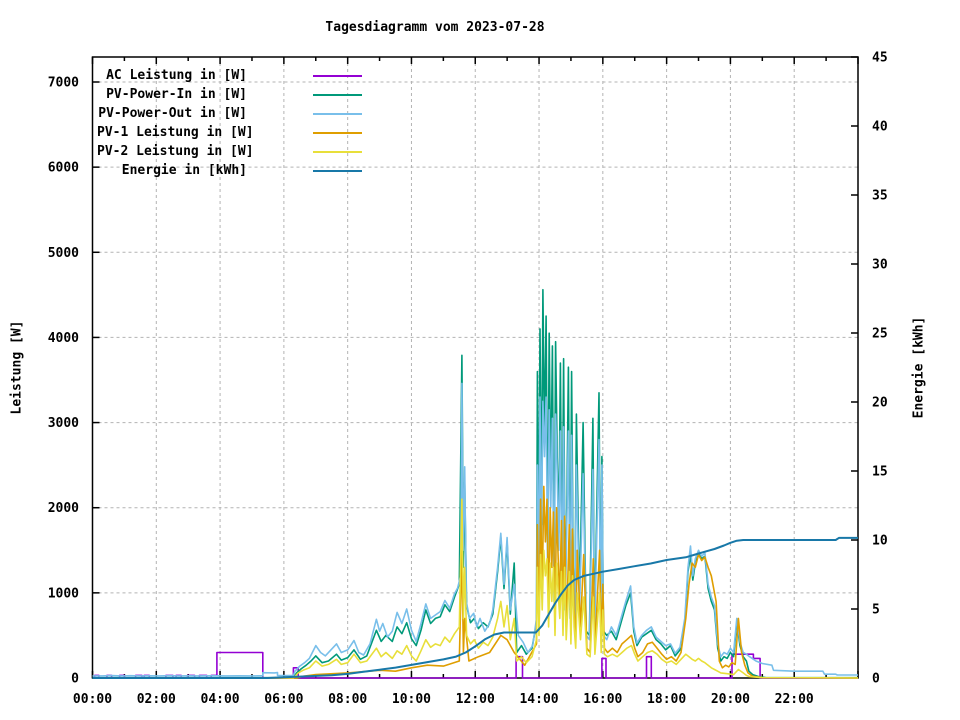  I want to click on legend-item: PV-Power-In in [W], so click(229, 94).